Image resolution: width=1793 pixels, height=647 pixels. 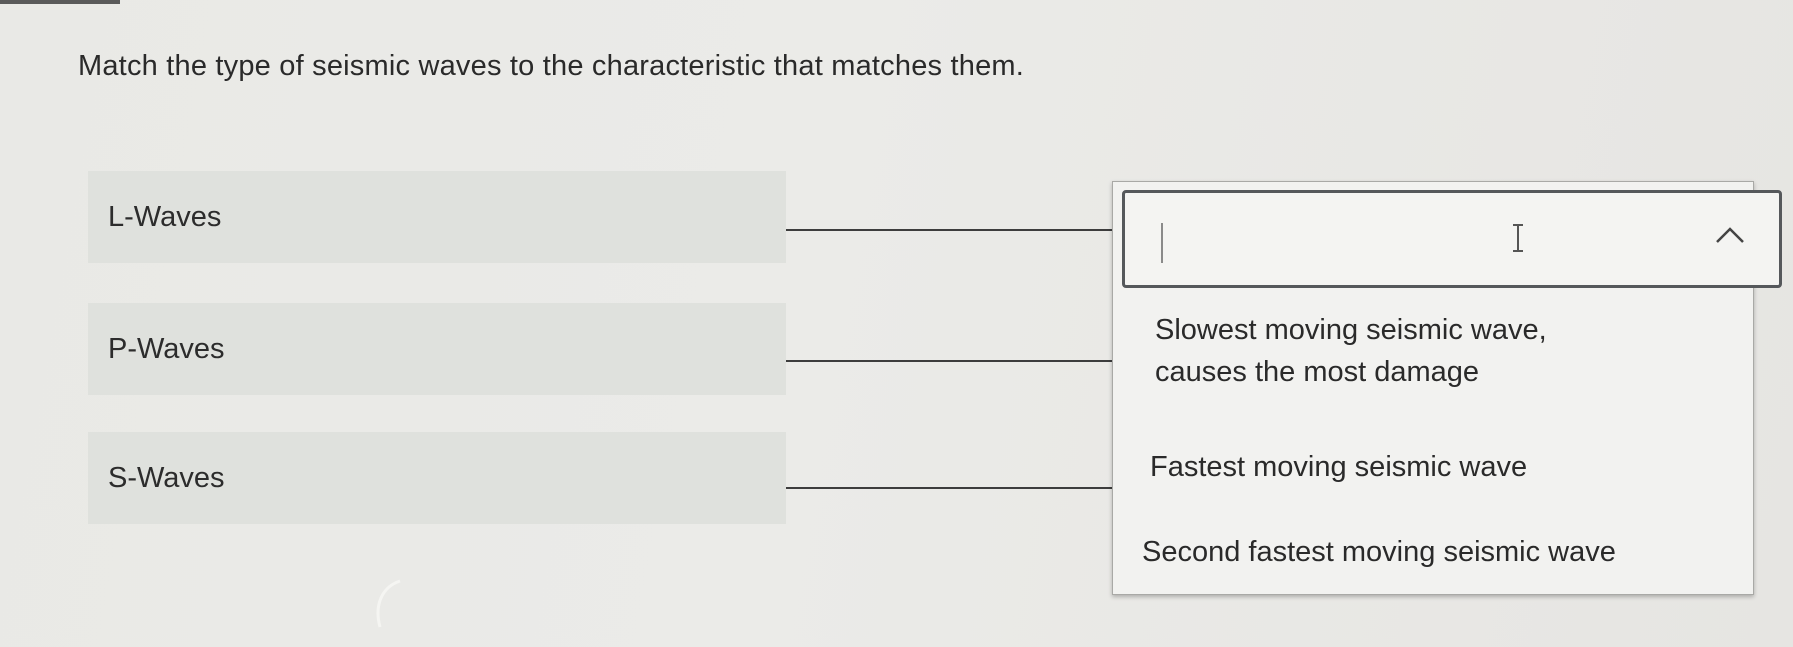 I want to click on option-line: Fastest moving seismic wave, so click(x=1339, y=467).